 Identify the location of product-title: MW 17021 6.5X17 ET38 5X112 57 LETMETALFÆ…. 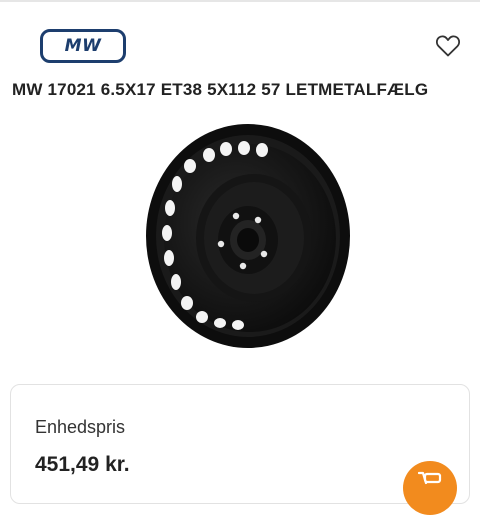
(220, 89).